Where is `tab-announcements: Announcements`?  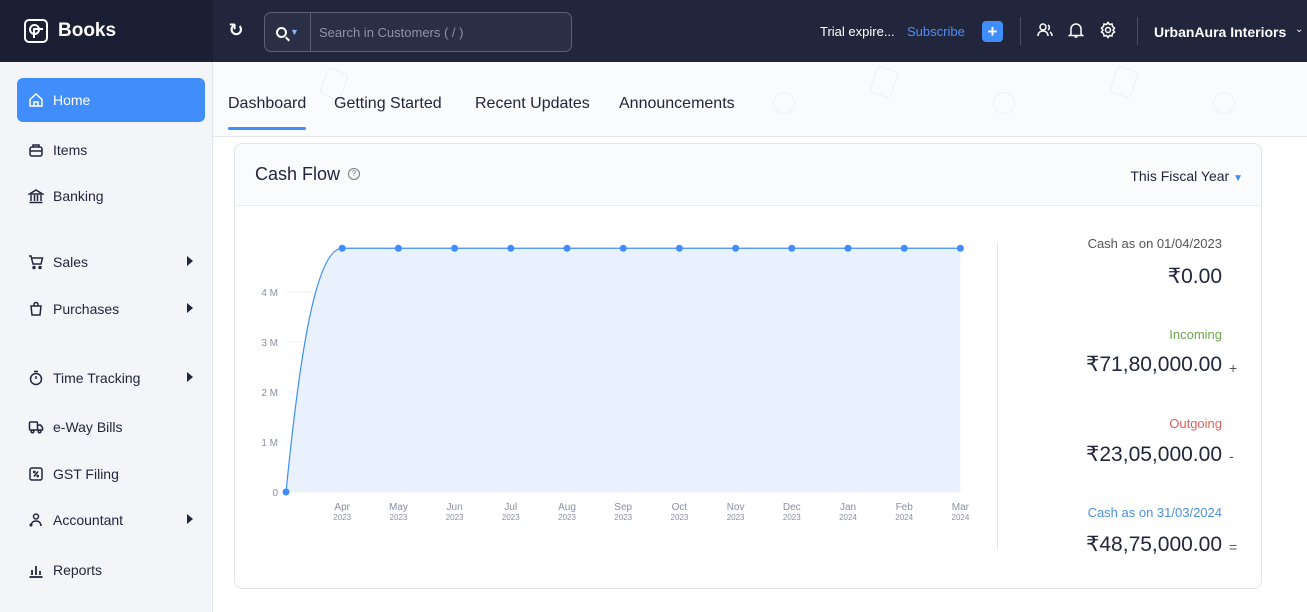 tab-announcements: Announcements is located at coordinates (677, 104).